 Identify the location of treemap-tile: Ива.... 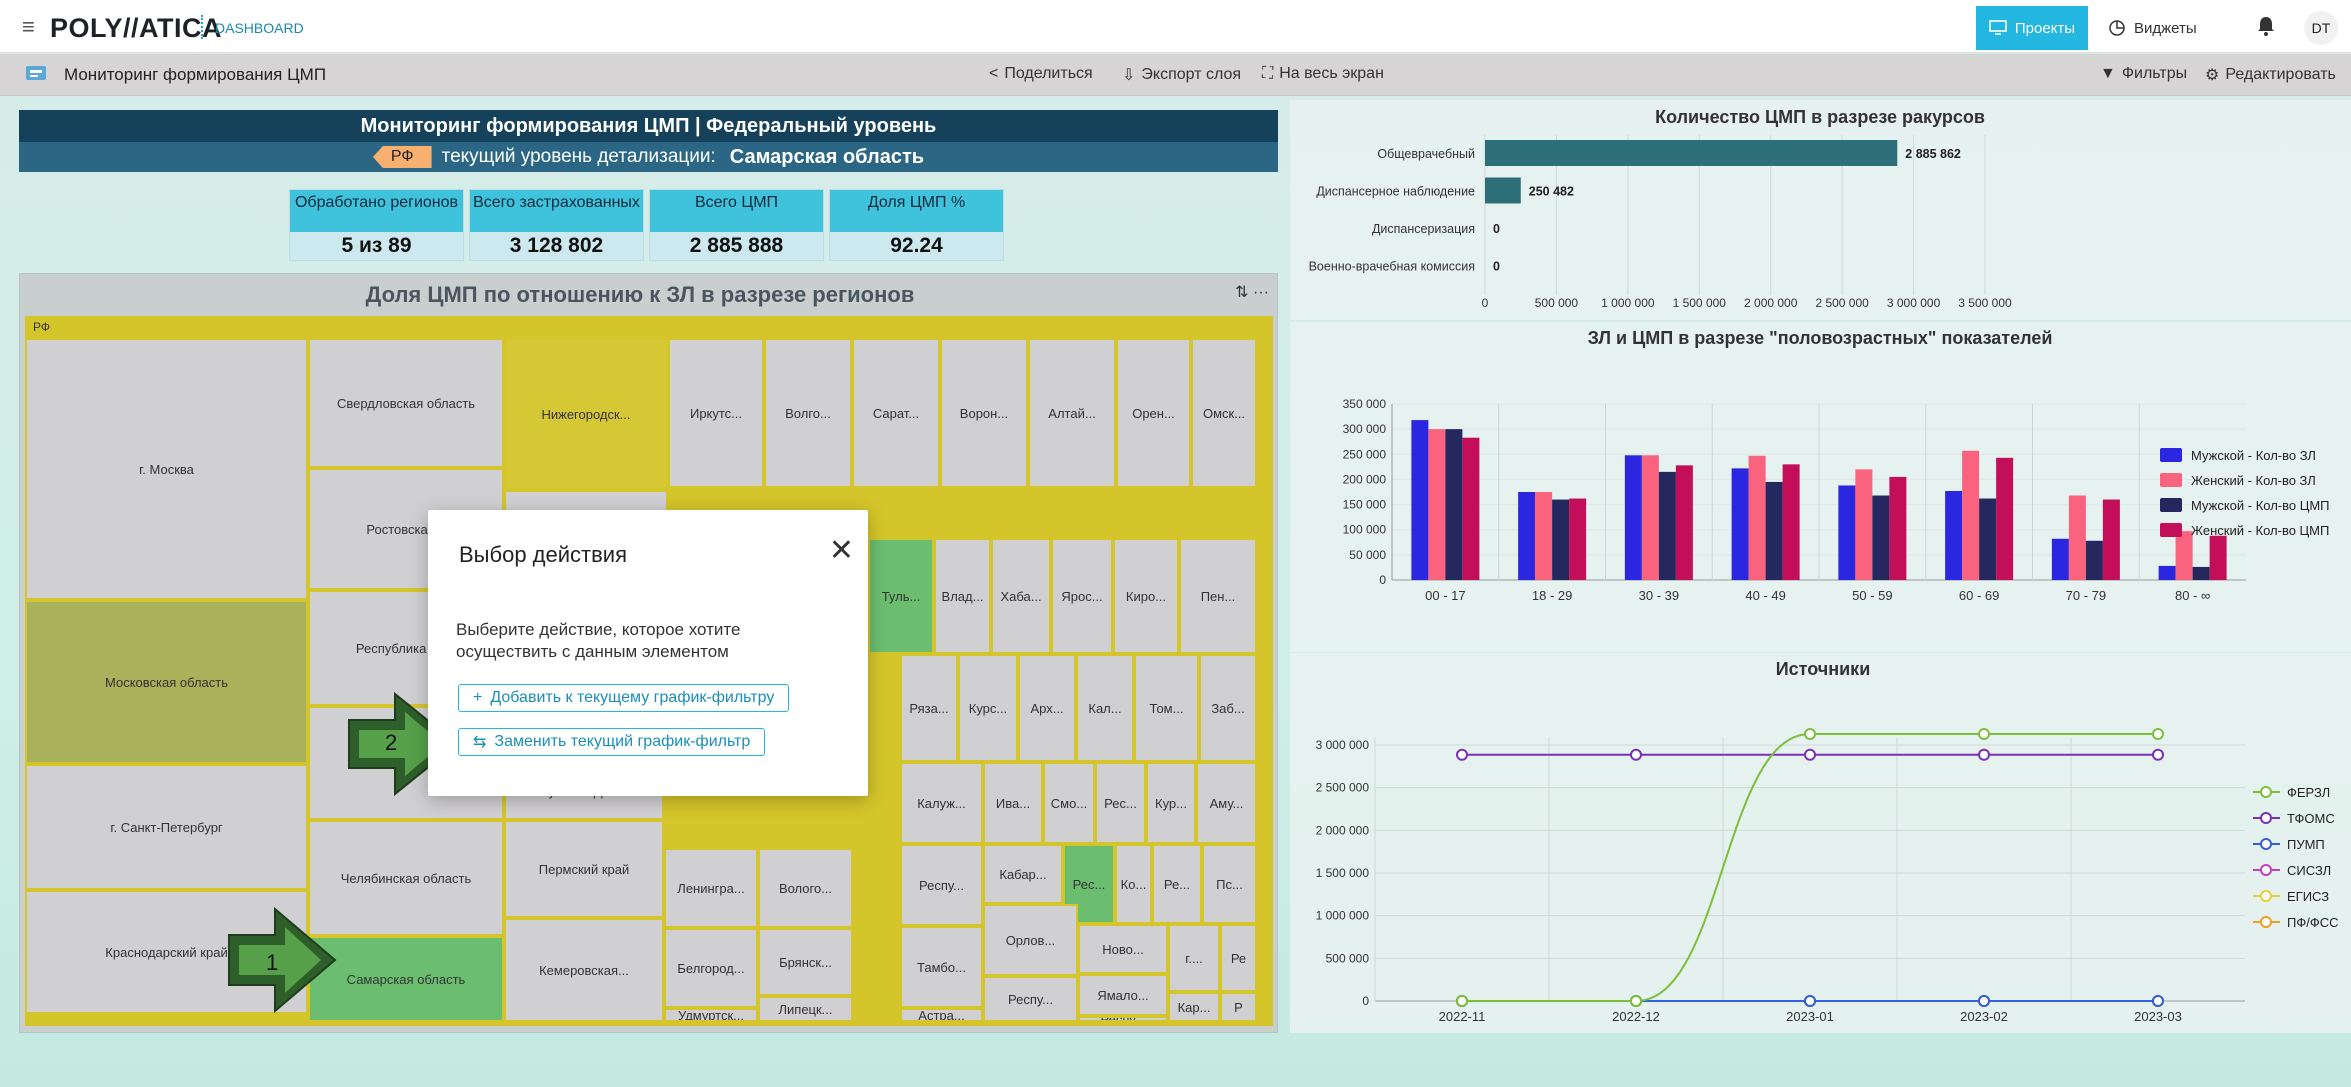
(1013, 803).